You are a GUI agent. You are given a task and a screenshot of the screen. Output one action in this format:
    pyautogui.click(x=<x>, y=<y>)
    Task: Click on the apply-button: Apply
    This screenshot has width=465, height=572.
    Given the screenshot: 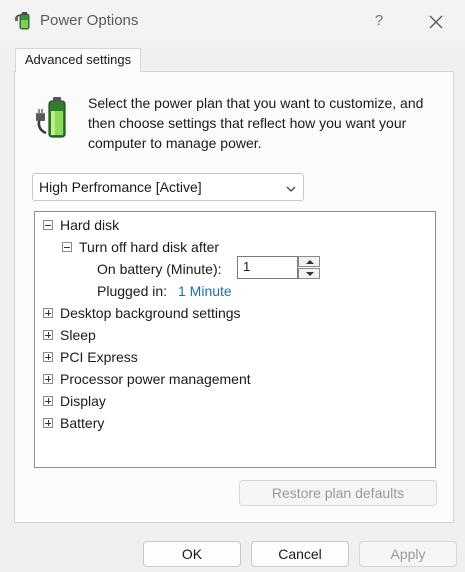 What is the action you would take?
    pyautogui.click(x=408, y=554)
    